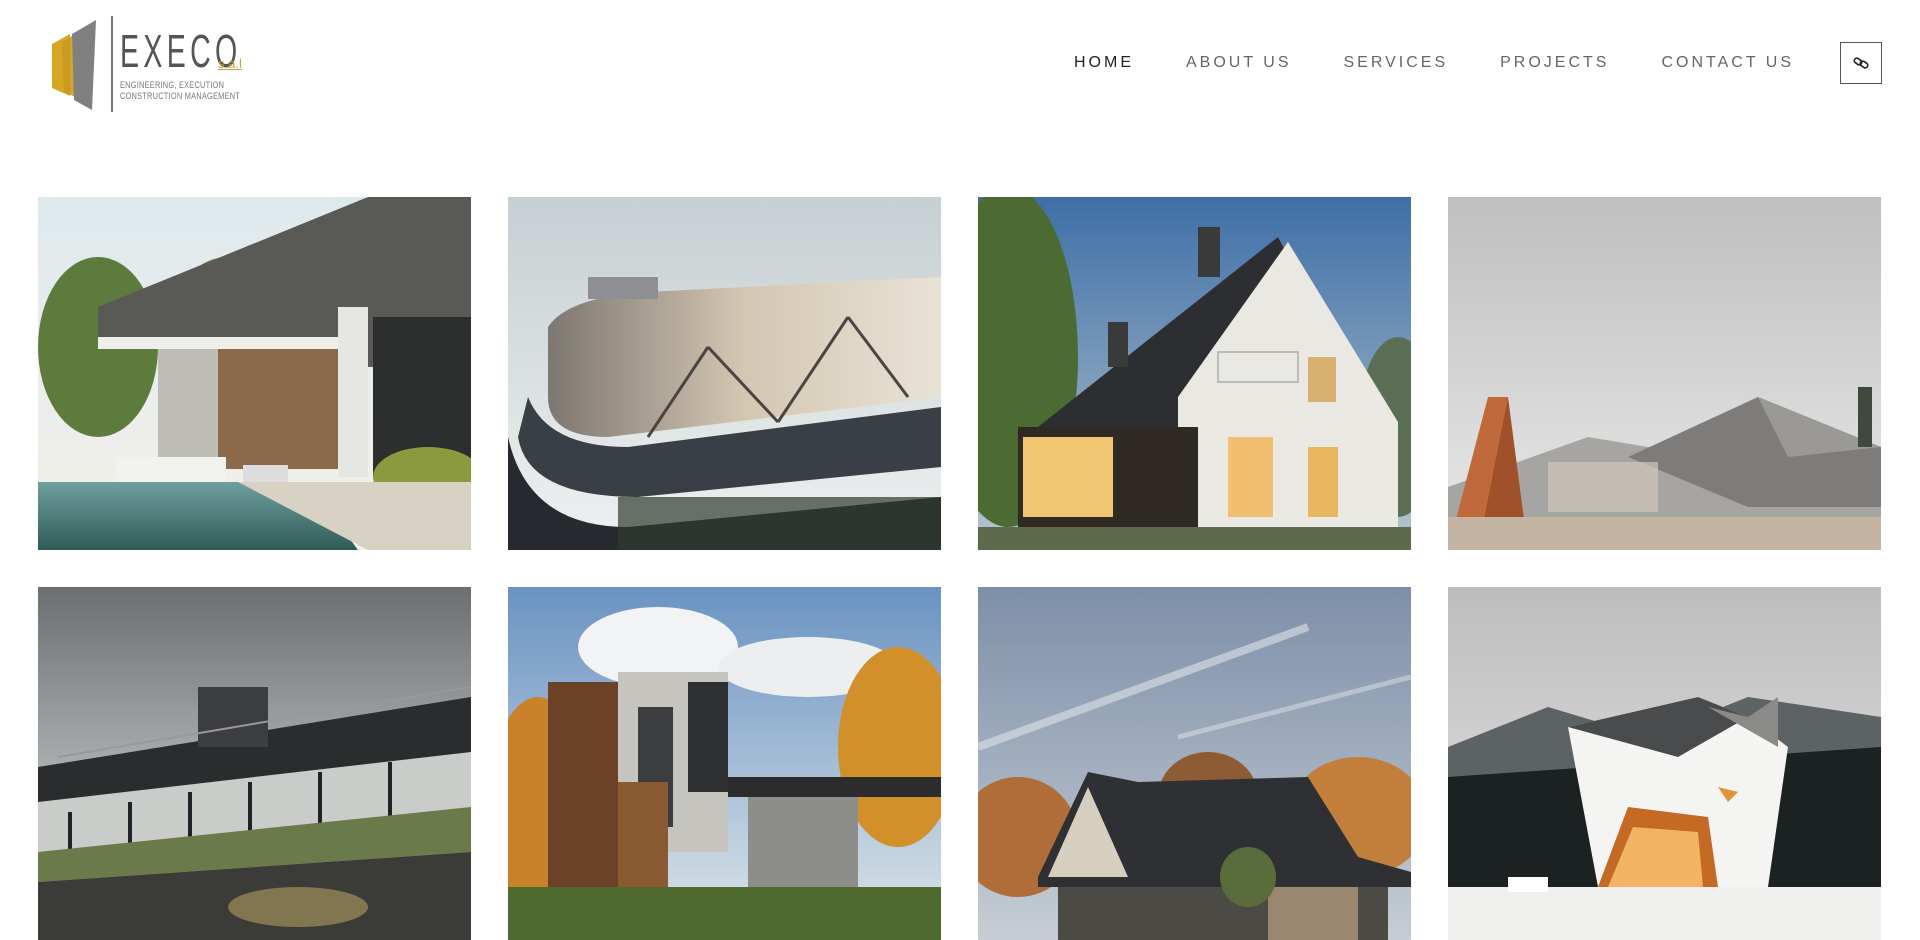 Image resolution: width=1920 pixels, height=940 pixels. I want to click on project-tile-gabled-white-house, so click(1194, 373).